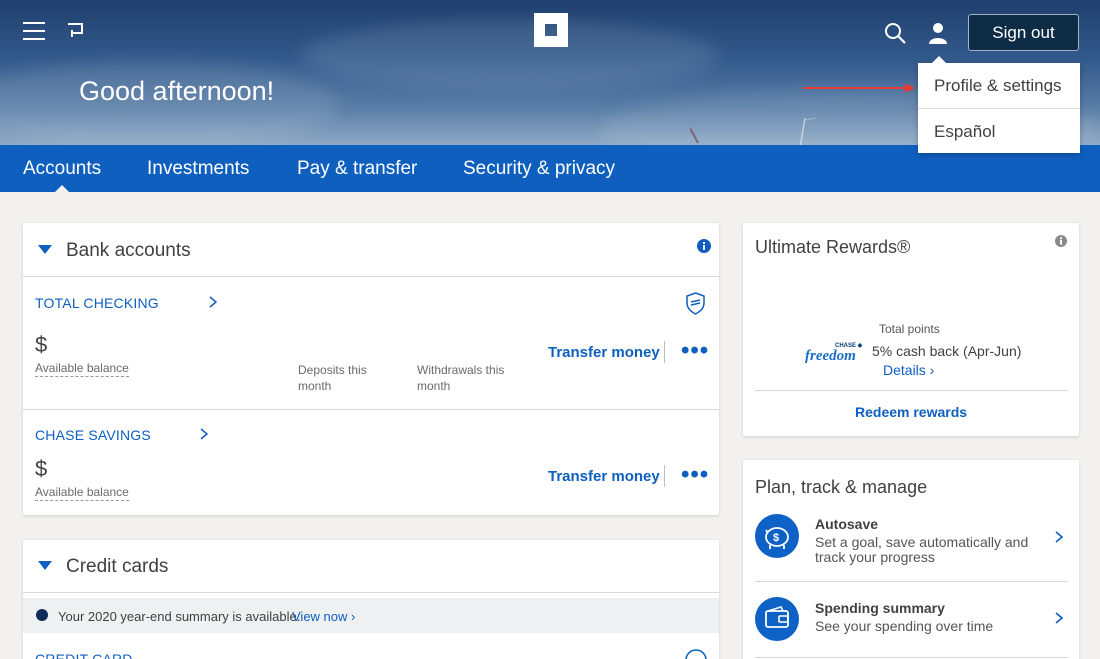  What do you see at coordinates (75, 32) in the screenshot?
I see `flag-icon` at bounding box center [75, 32].